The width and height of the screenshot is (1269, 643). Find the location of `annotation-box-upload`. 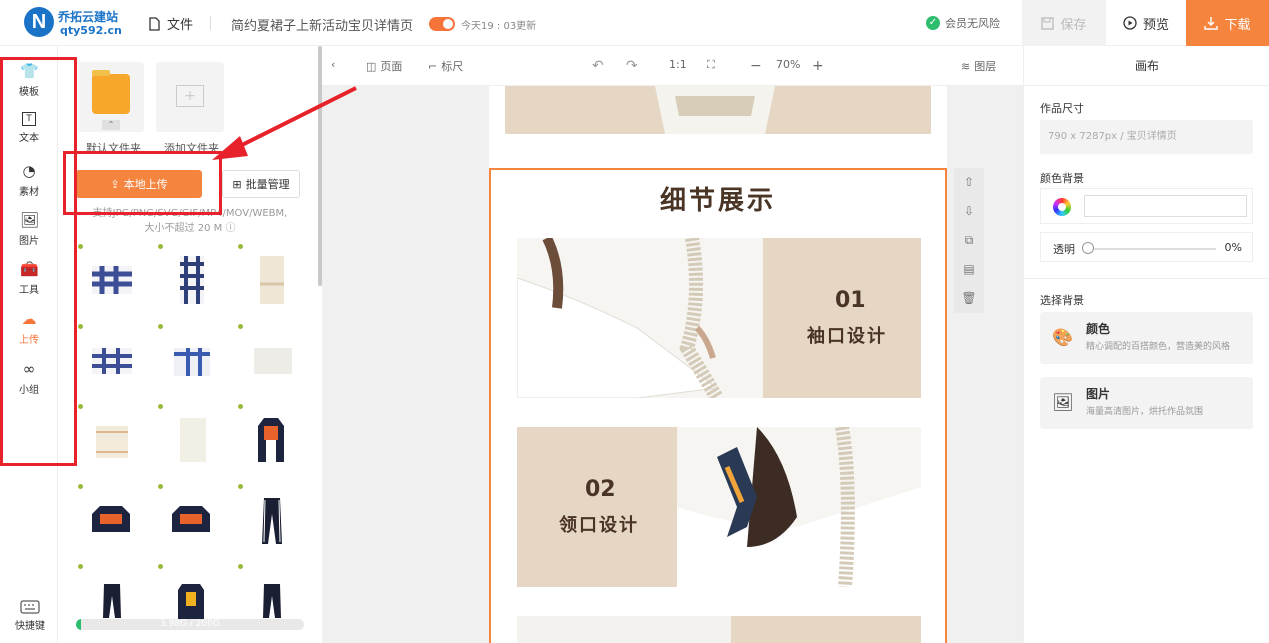

annotation-box-upload is located at coordinates (142, 183).